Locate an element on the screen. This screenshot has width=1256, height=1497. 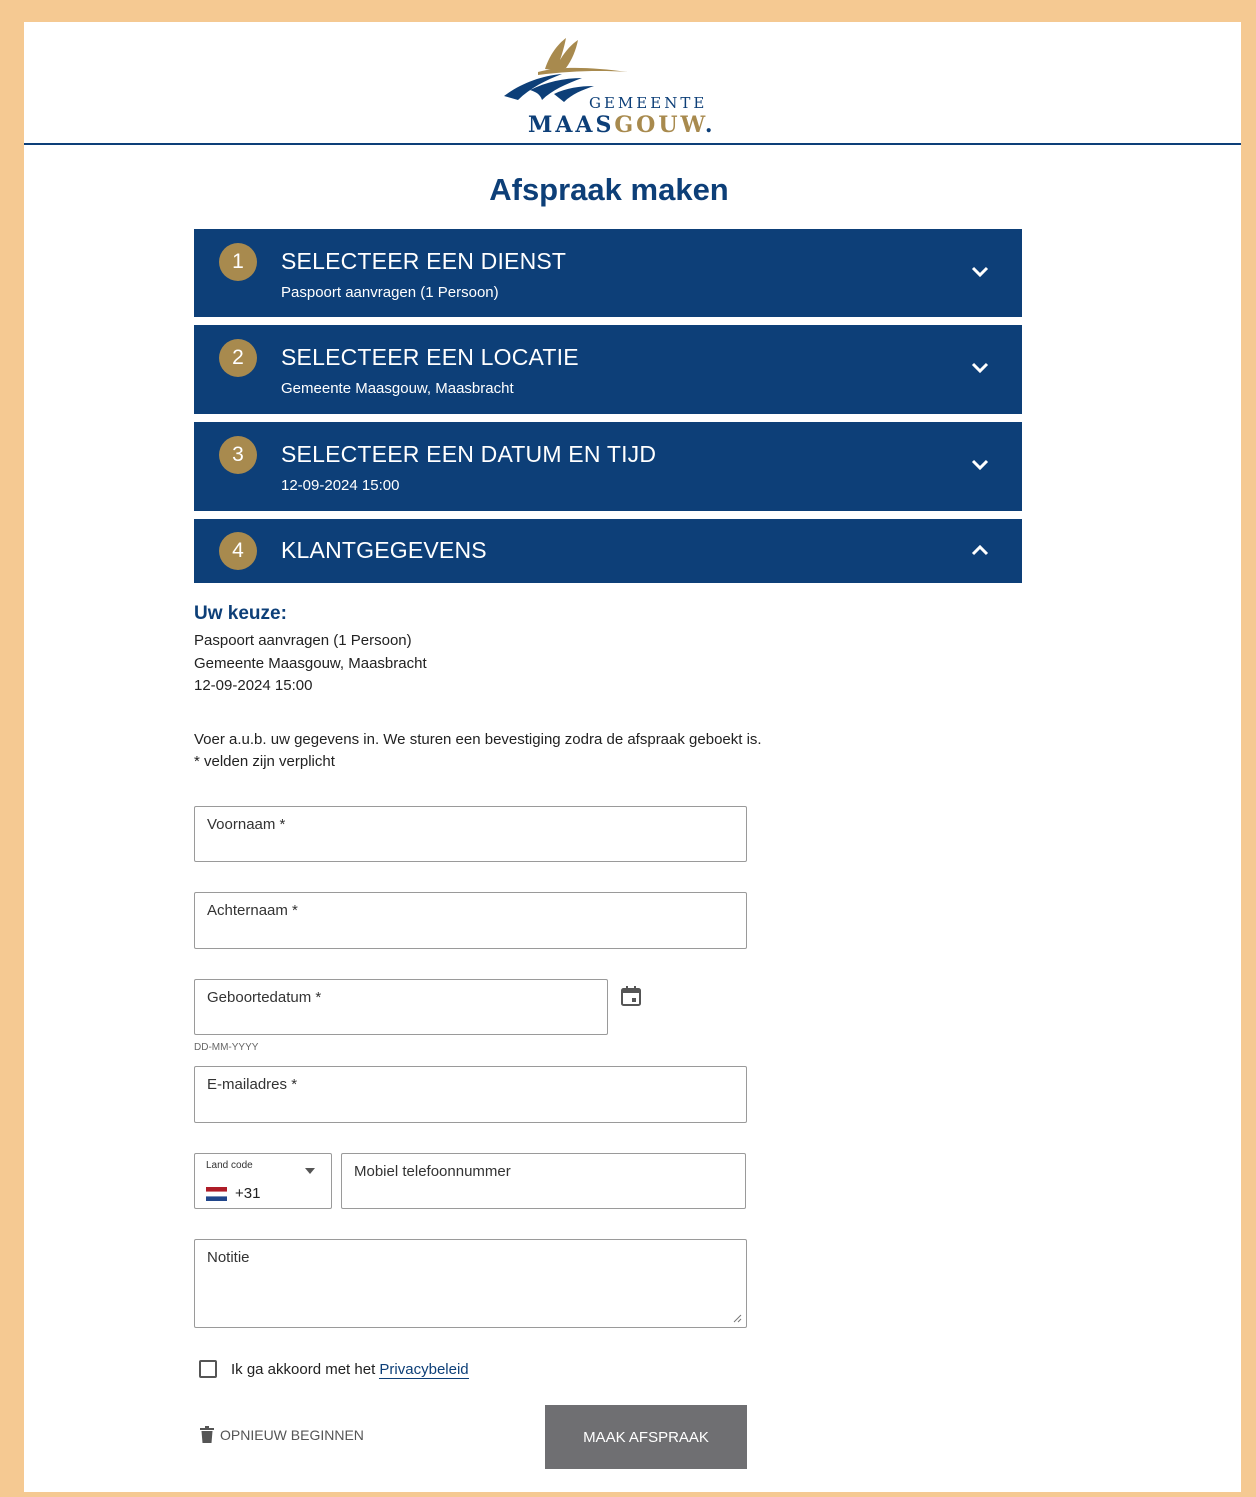
logo-text-maasgouw: MAASGOUW. is located at coordinates (621, 125).